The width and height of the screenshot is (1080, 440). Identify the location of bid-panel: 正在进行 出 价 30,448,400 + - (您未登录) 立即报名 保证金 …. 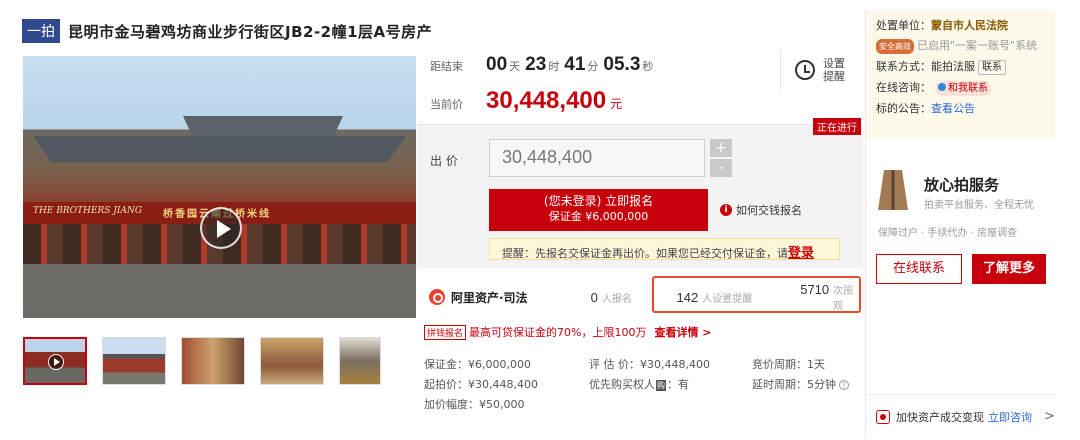
(640, 193).